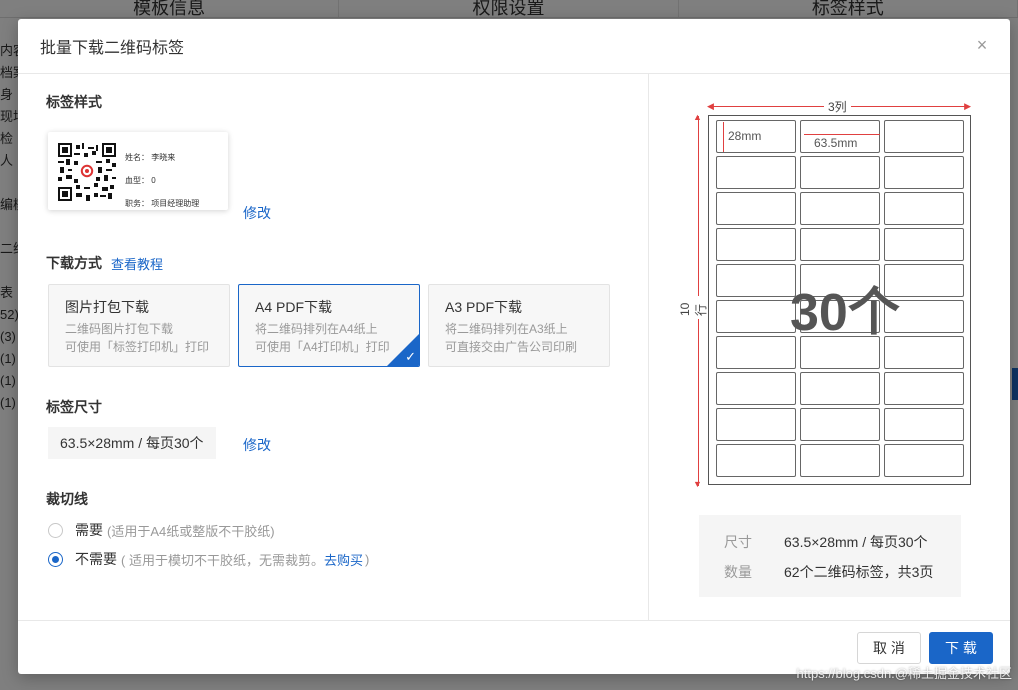 The width and height of the screenshot is (1018, 690). What do you see at coordinates (723, 137) in the screenshot?
I see `height-dimension-line` at bounding box center [723, 137].